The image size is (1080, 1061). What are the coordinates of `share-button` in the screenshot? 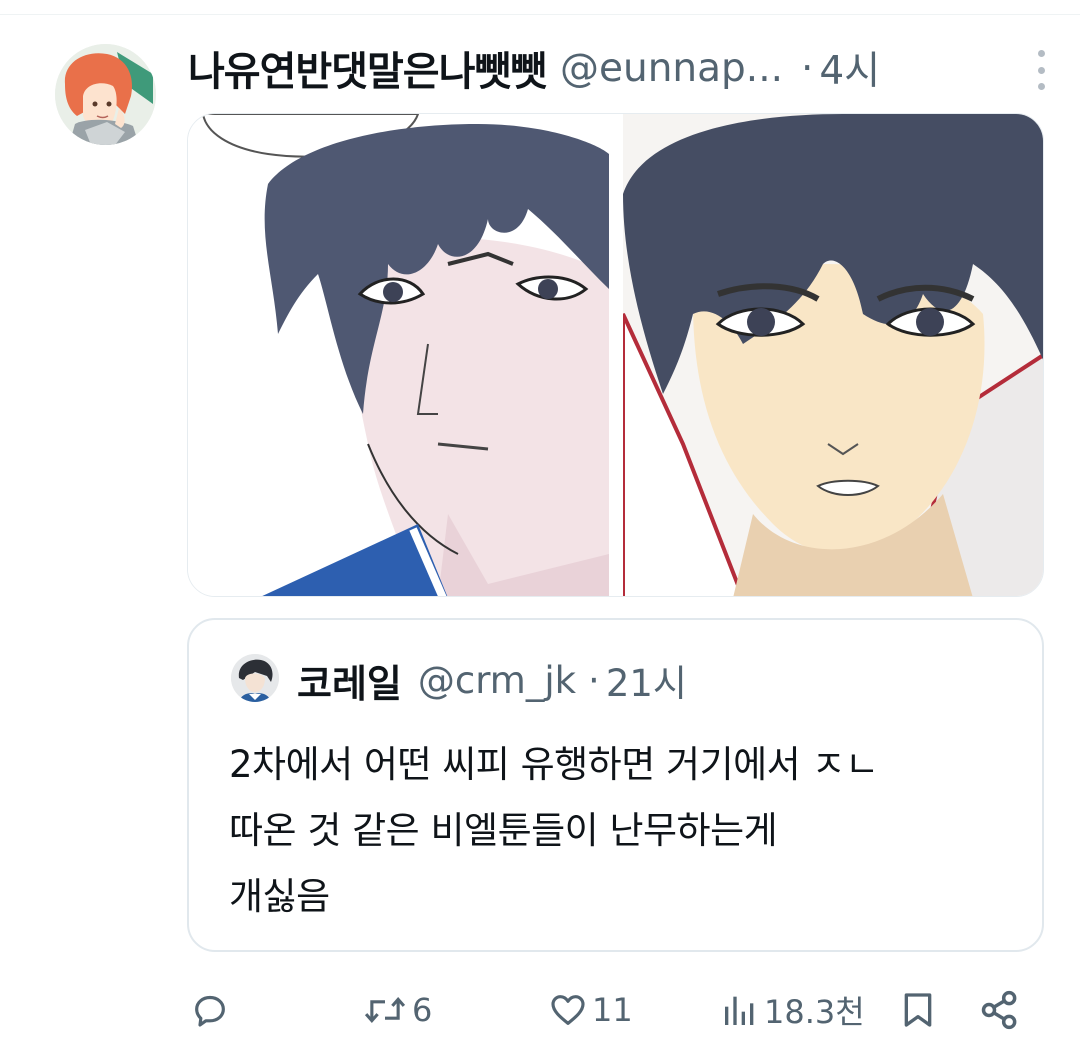 It's located at (1000, 1010).